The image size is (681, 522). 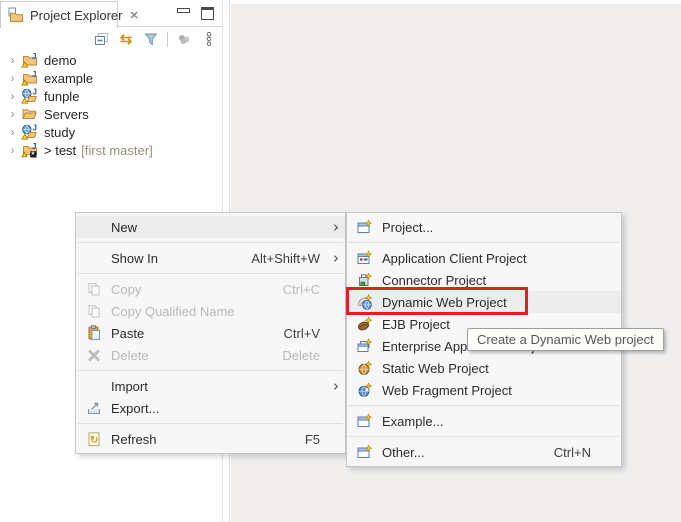 I want to click on enterprise-app-project-icon, so click(x=365, y=346).